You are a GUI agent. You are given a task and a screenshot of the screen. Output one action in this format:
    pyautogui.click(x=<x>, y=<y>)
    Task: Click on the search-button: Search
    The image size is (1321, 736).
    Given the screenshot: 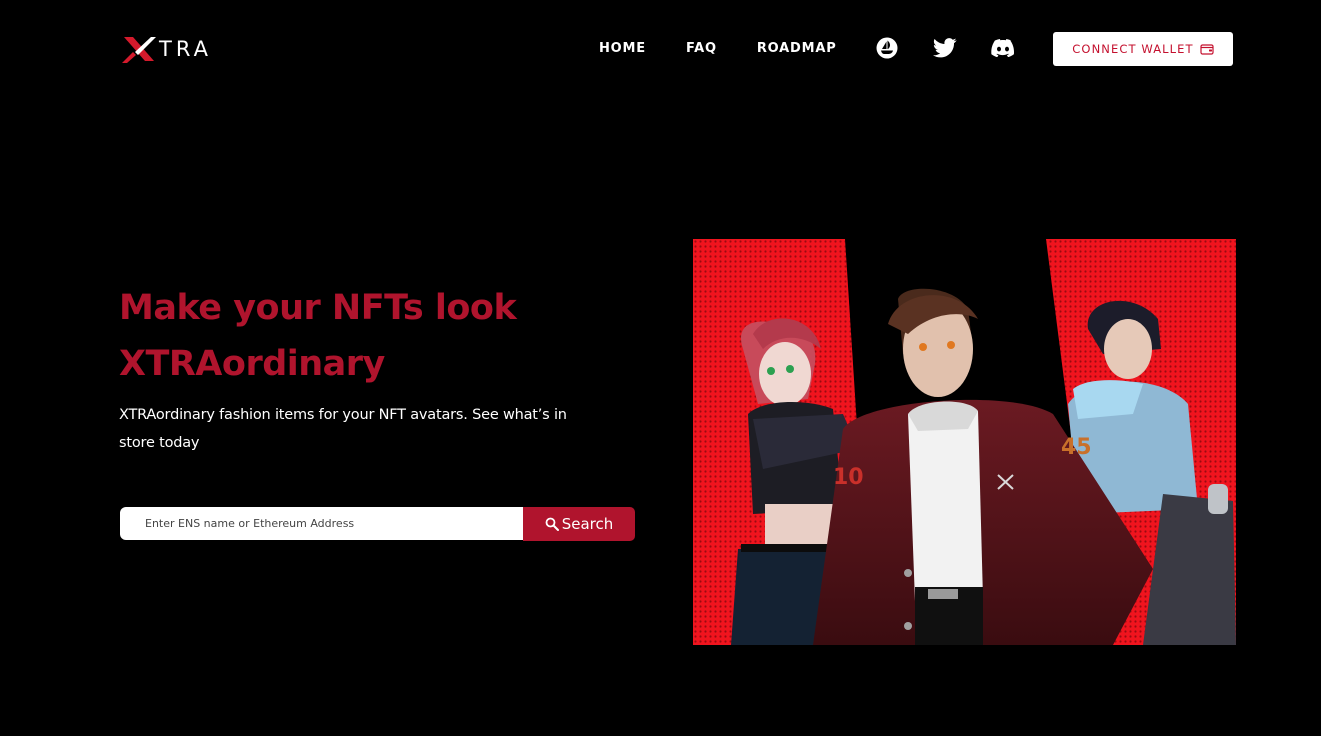 What is the action you would take?
    pyautogui.click(x=579, y=524)
    